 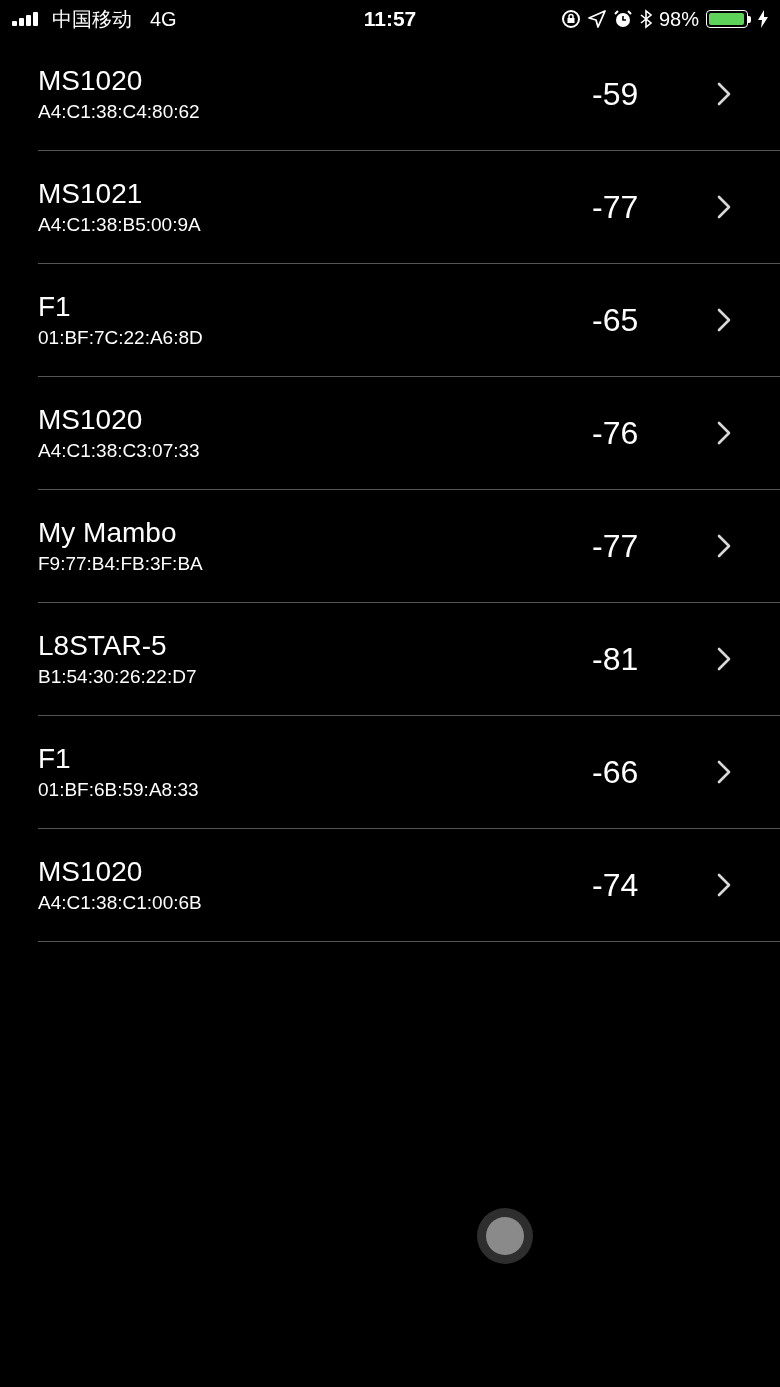 I want to click on signal-strength: -65, so click(x=616, y=320).